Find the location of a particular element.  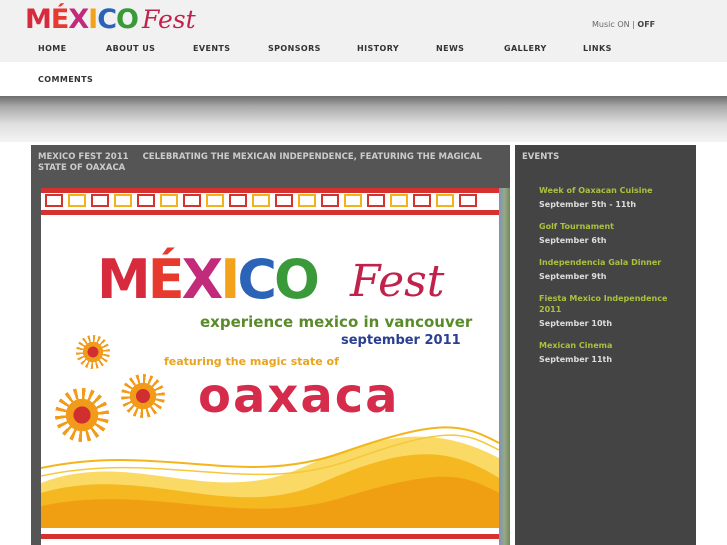

music-on-link: ON is located at coordinates (623, 24).